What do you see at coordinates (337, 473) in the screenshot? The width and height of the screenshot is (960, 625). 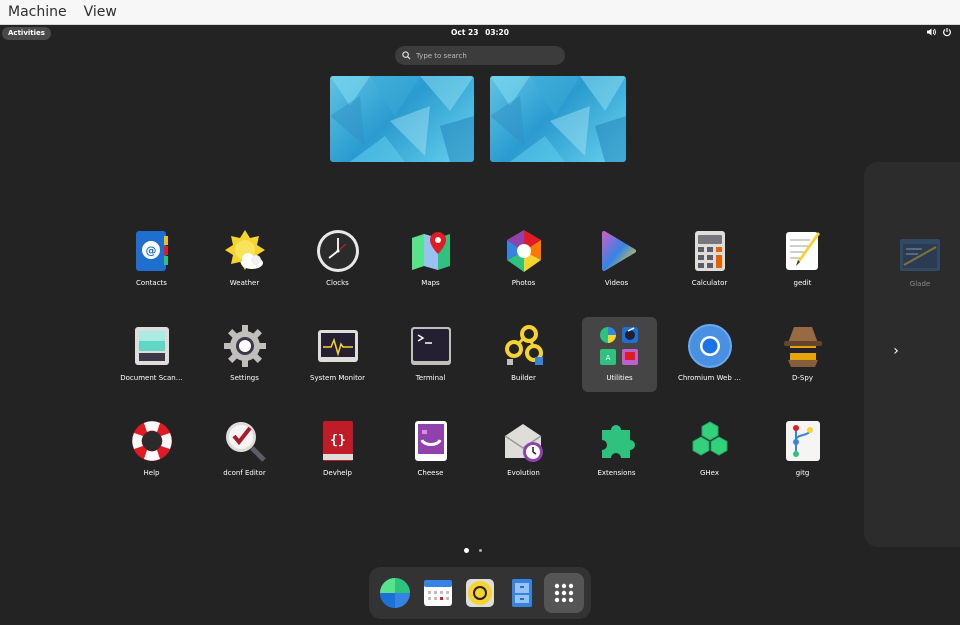 I see `app-label: Devhelp` at bounding box center [337, 473].